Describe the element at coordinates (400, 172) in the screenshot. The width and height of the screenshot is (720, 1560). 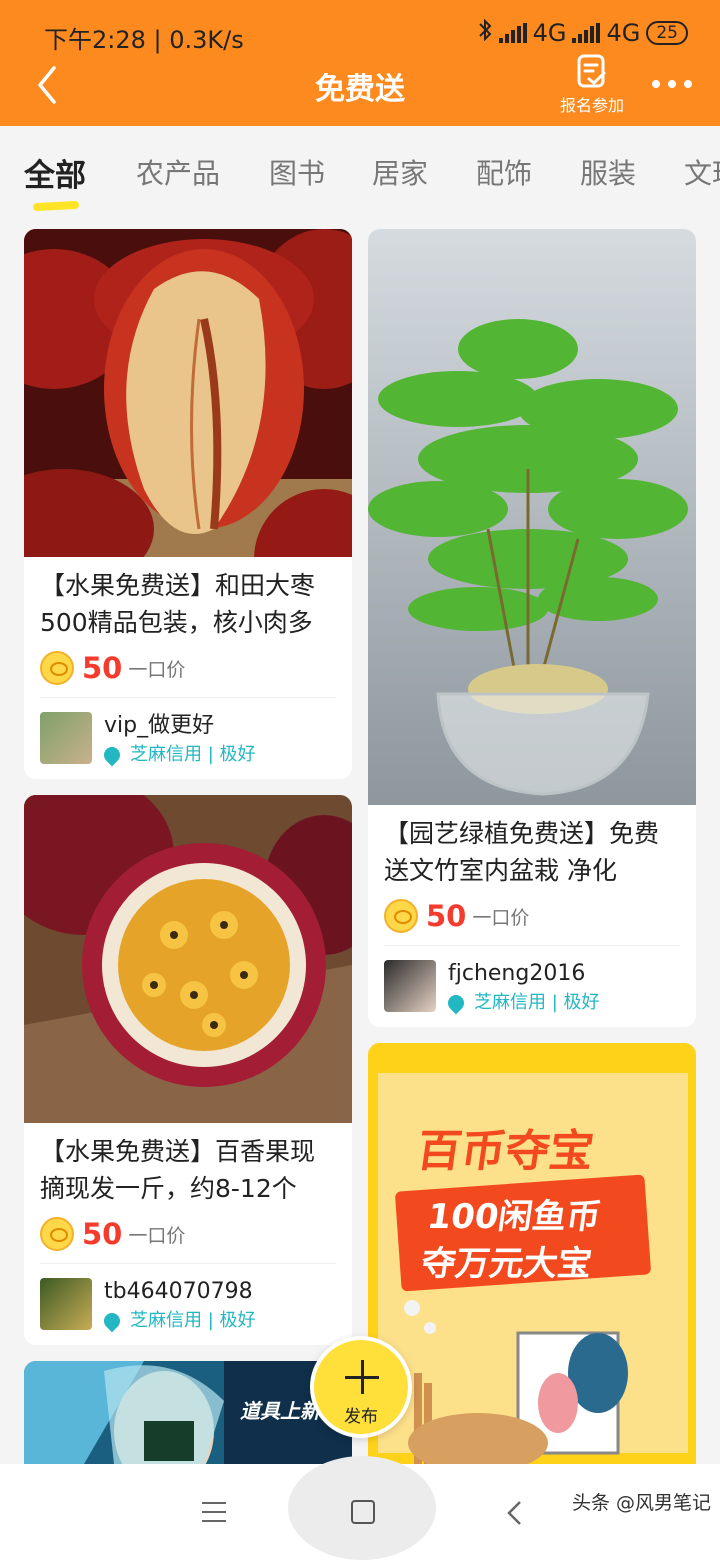
I see `tab-home: 居家` at that location.